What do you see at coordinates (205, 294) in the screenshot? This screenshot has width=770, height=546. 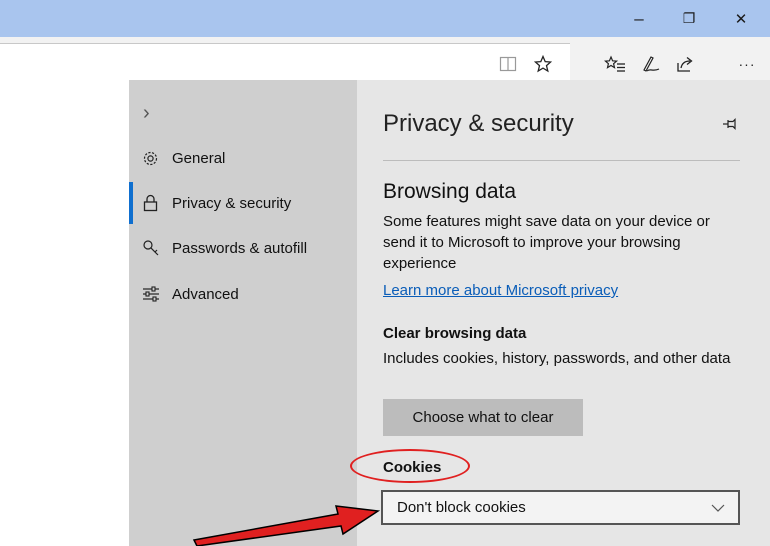 I see `nav-item-label: Advanced` at bounding box center [205, 294].